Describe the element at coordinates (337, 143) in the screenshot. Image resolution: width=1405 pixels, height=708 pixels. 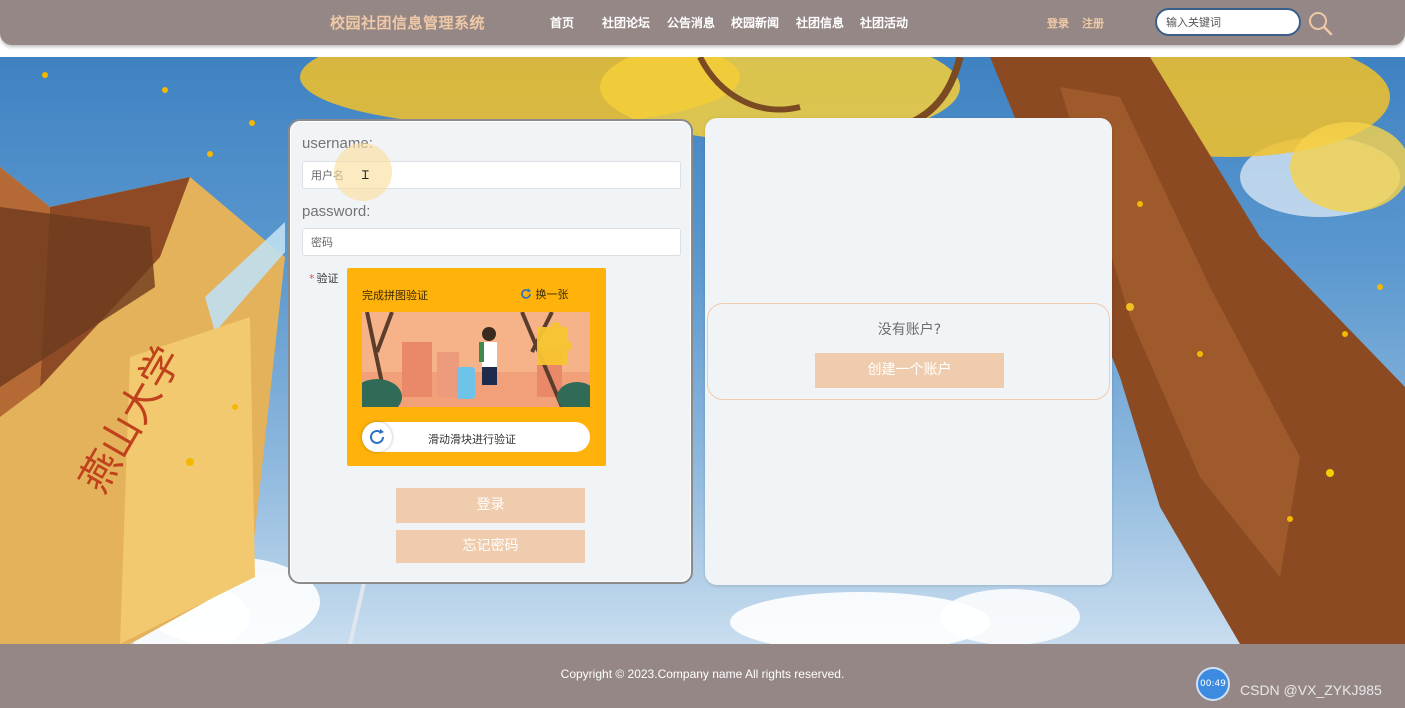
I see `username-label: username:` at that location.